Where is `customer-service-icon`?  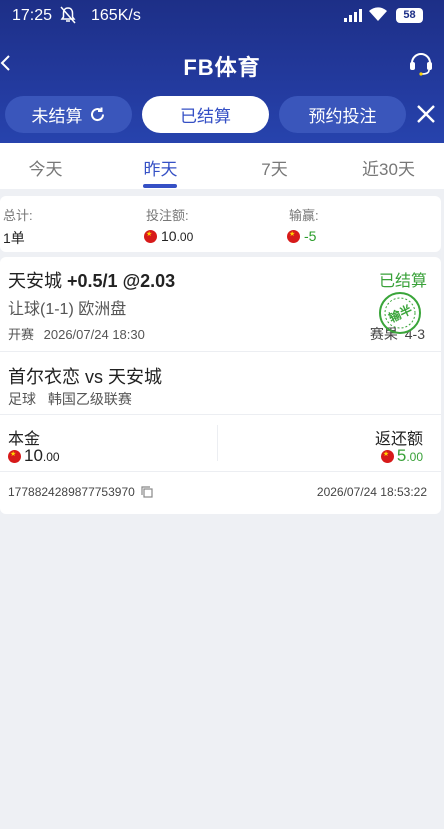 customer-service-icon is located at coordinates (421, 62).